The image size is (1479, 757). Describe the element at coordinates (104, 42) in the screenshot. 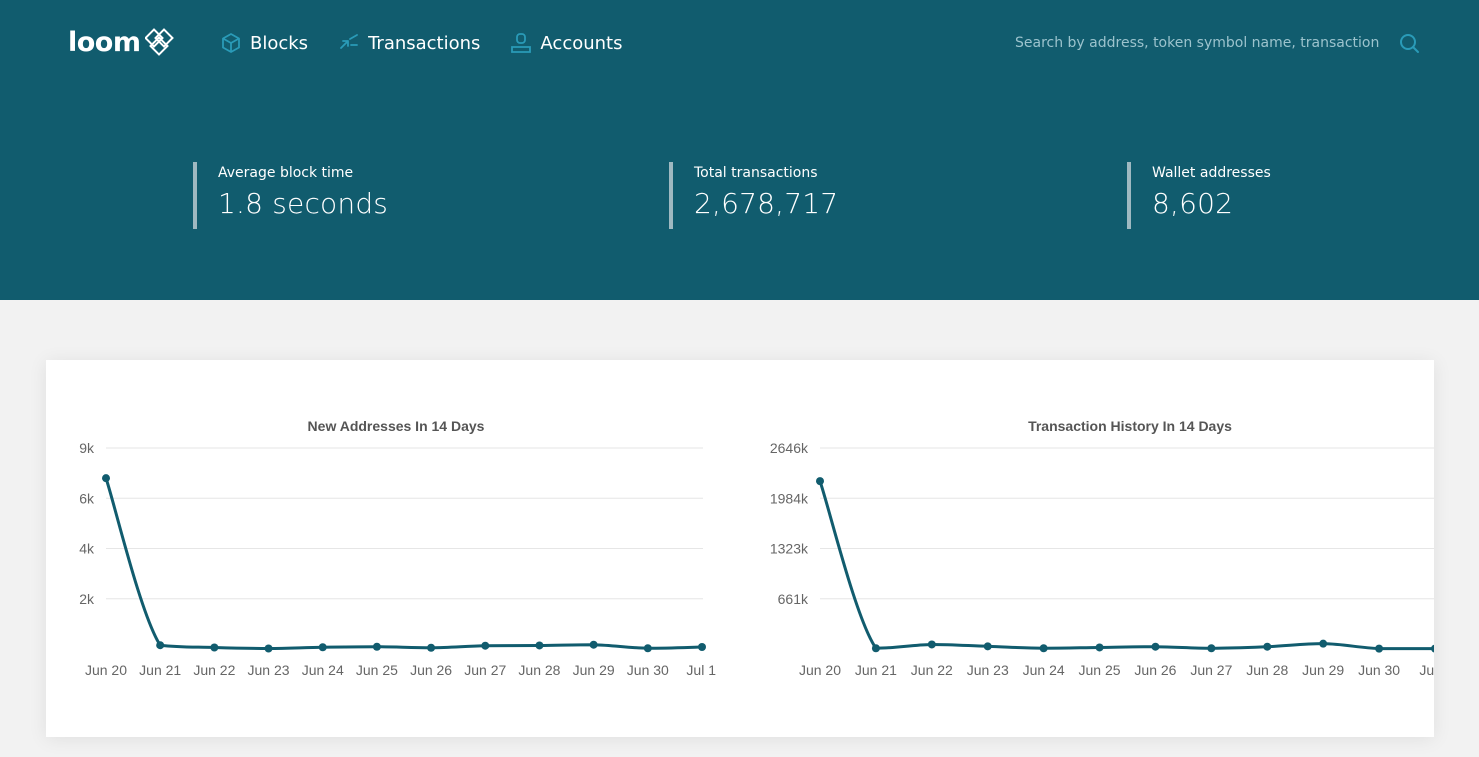

I see `logo-text: loom` at that location.